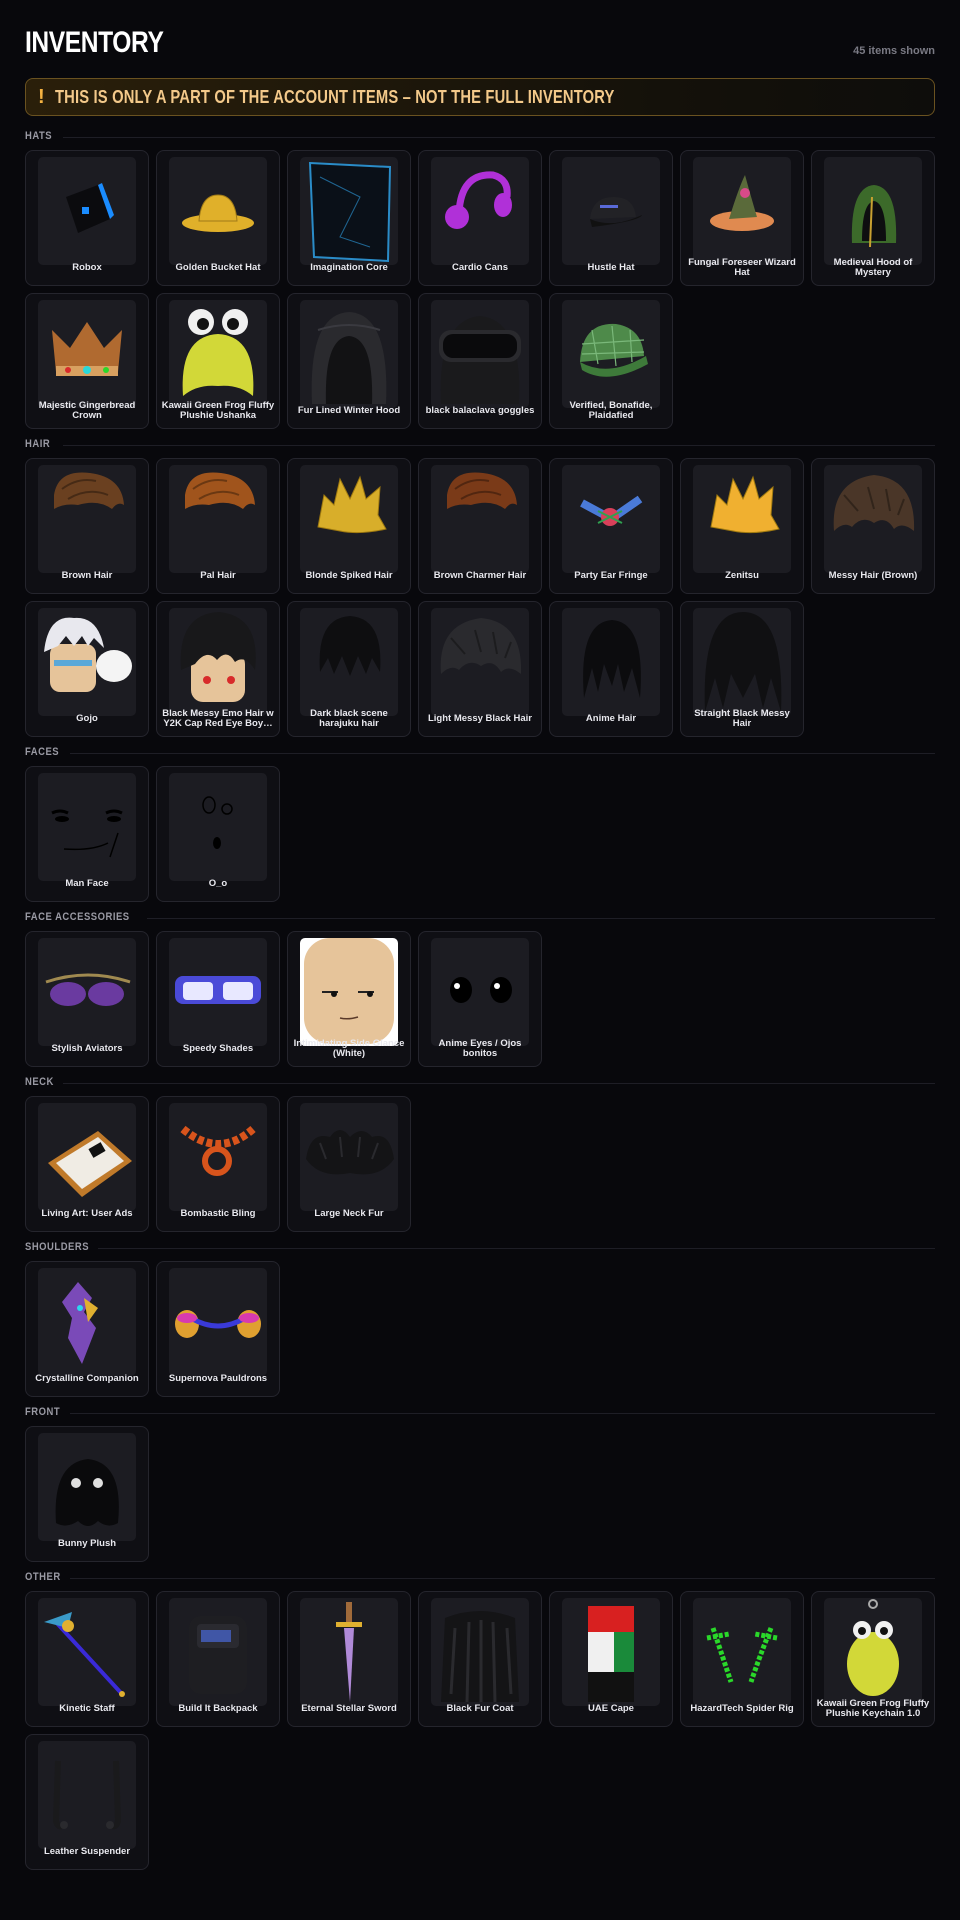  I want to click on items-count: 45 items shown, so click(894, 51).